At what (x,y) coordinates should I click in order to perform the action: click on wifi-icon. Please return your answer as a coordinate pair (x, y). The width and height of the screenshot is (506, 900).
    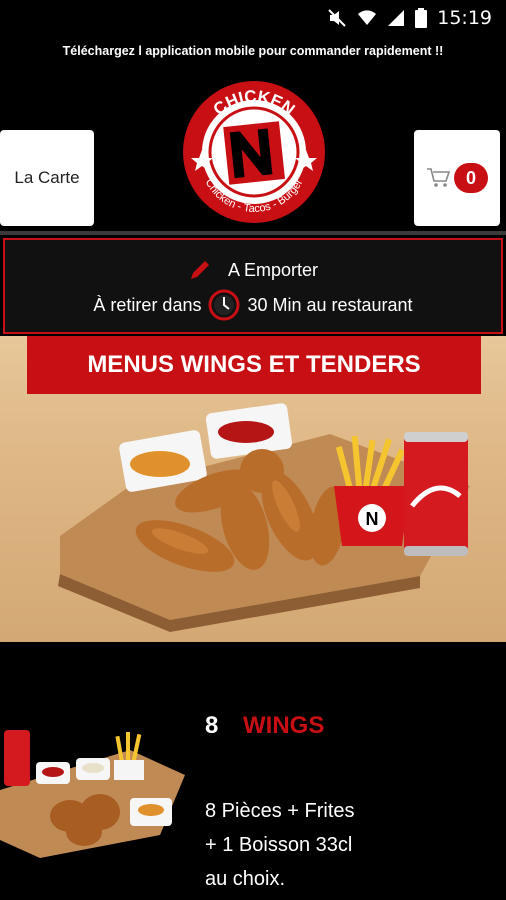
    Looking at the image, I should click on (367, 17).